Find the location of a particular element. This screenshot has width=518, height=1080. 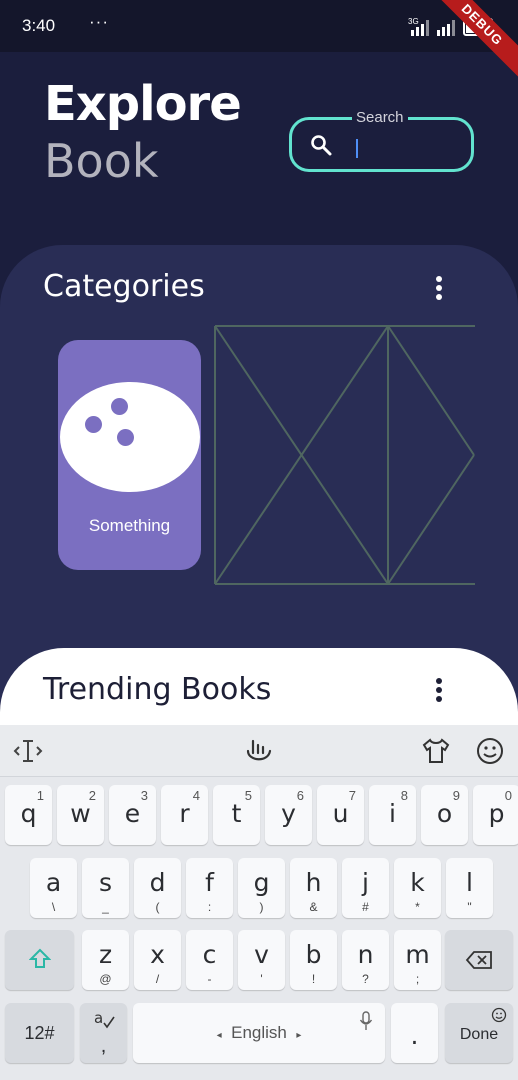

key-symbol-hint: ( is located at coordinates (157, 907).